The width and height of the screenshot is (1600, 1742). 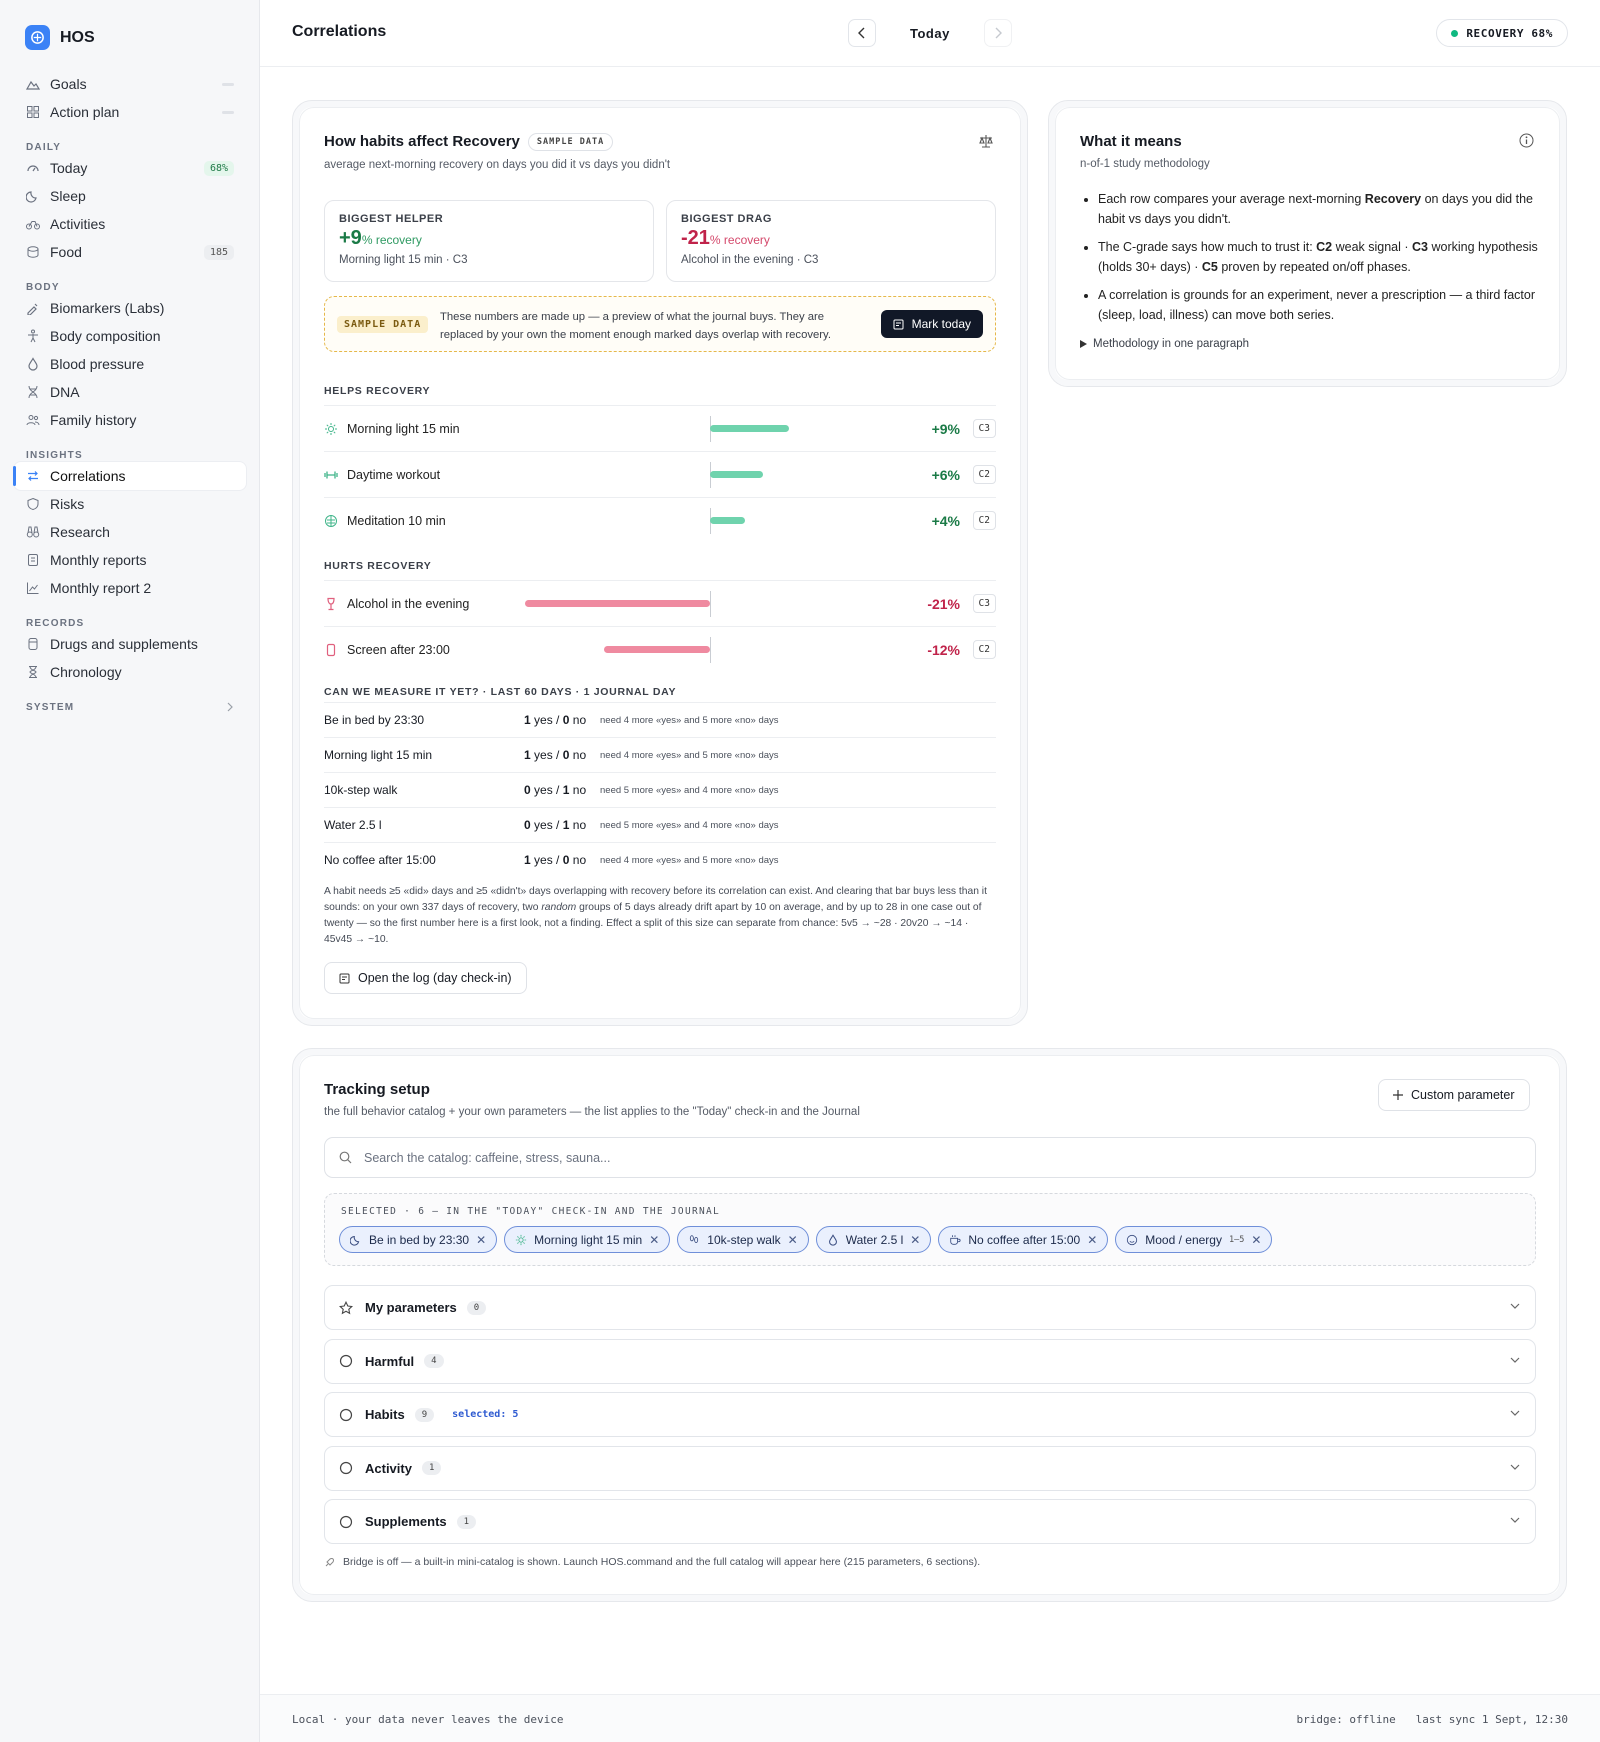 What do you see at coordinates (543, 720) in the screenshot?
I see `yes-label: yes` at bounding box center [543, 720].